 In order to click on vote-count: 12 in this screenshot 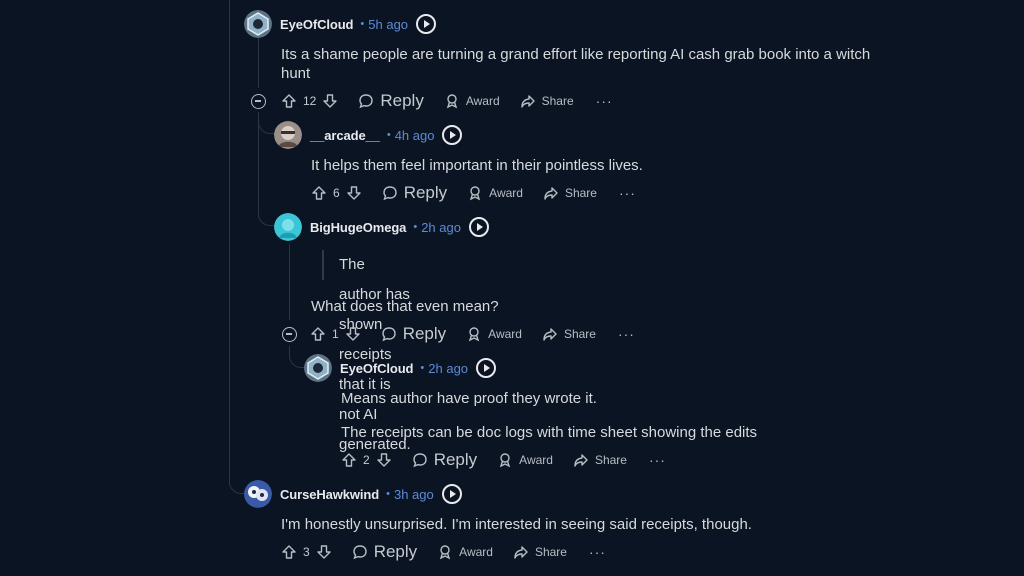, I will do `click(310, 101)`.